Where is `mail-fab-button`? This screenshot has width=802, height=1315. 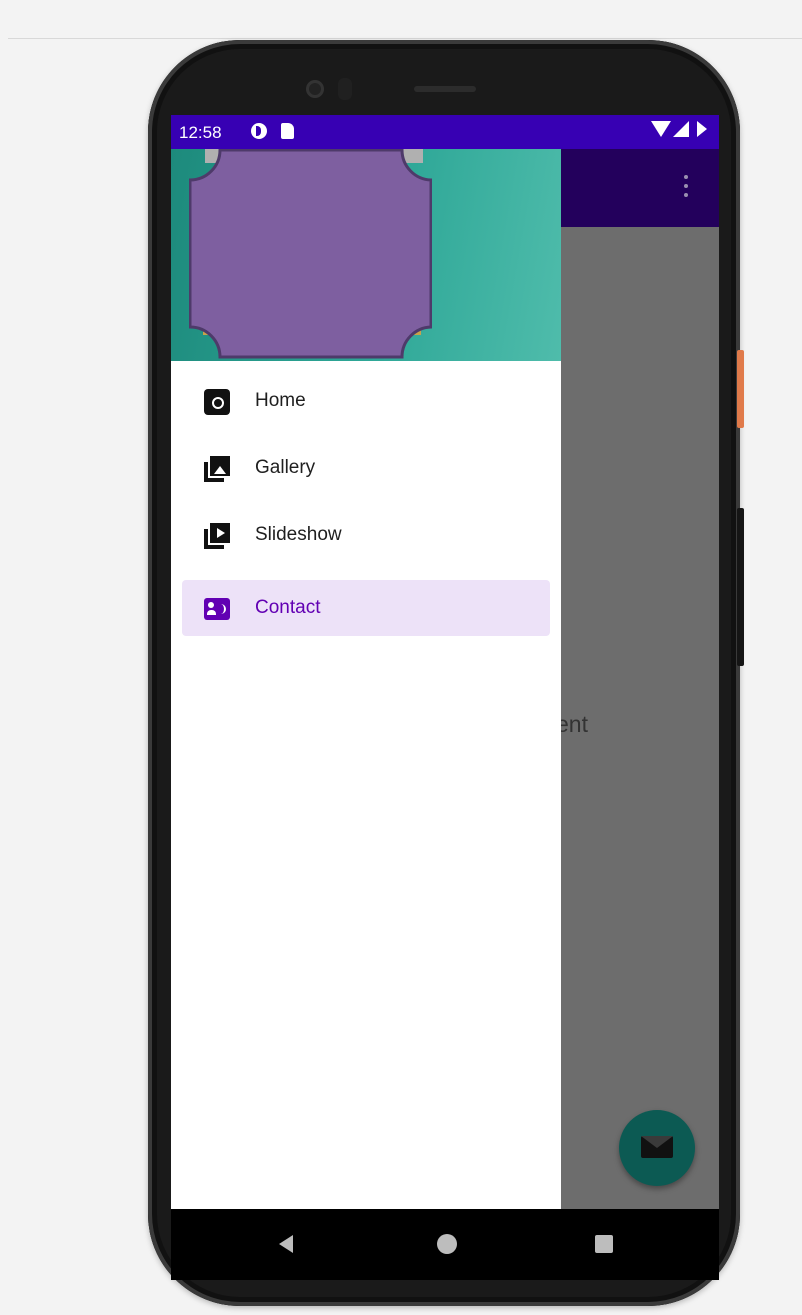
mail-fab-button is located at coordinates (657, 1148).